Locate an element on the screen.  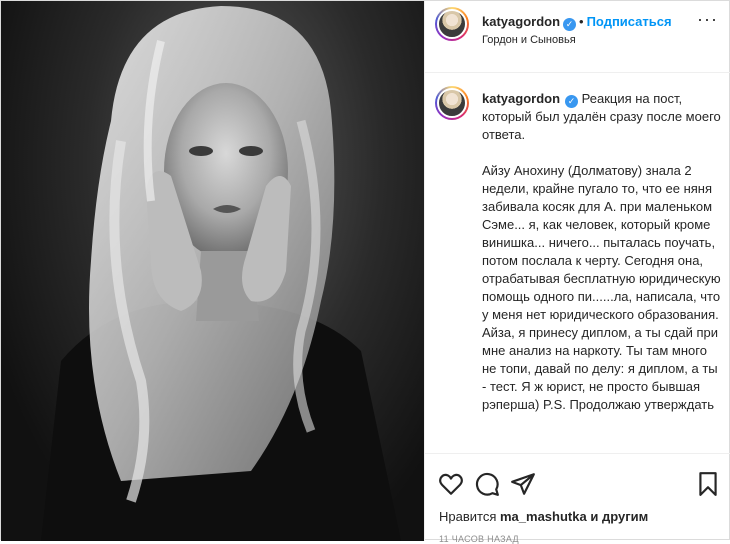
likes-summary: Нравится ma_mashutka и другим is located at coordinates (543, 516).